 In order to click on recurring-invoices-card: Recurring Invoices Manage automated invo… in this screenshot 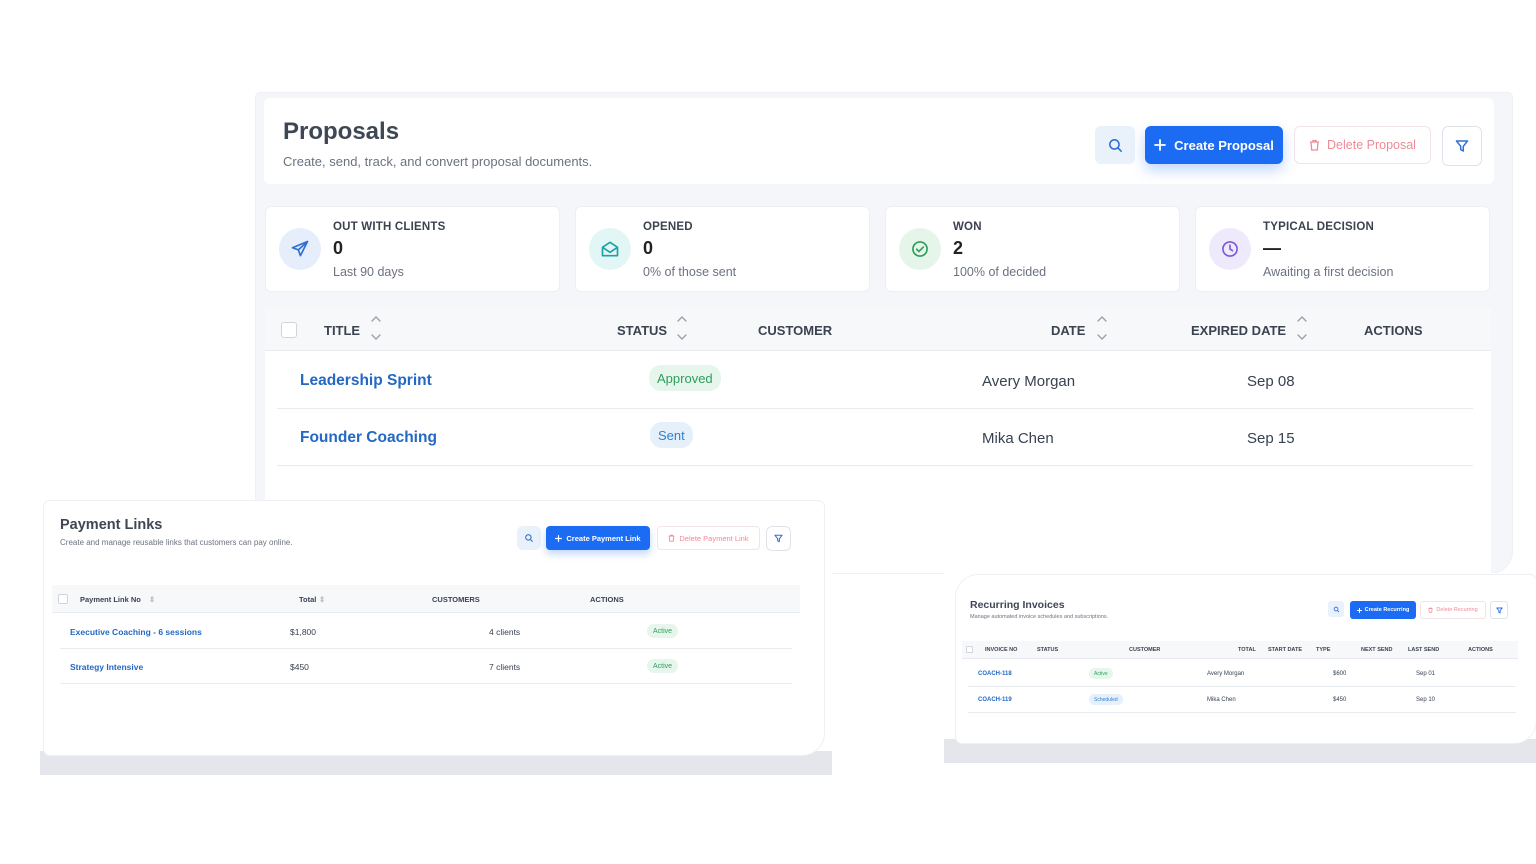, I will do `click(1246, 659)`.